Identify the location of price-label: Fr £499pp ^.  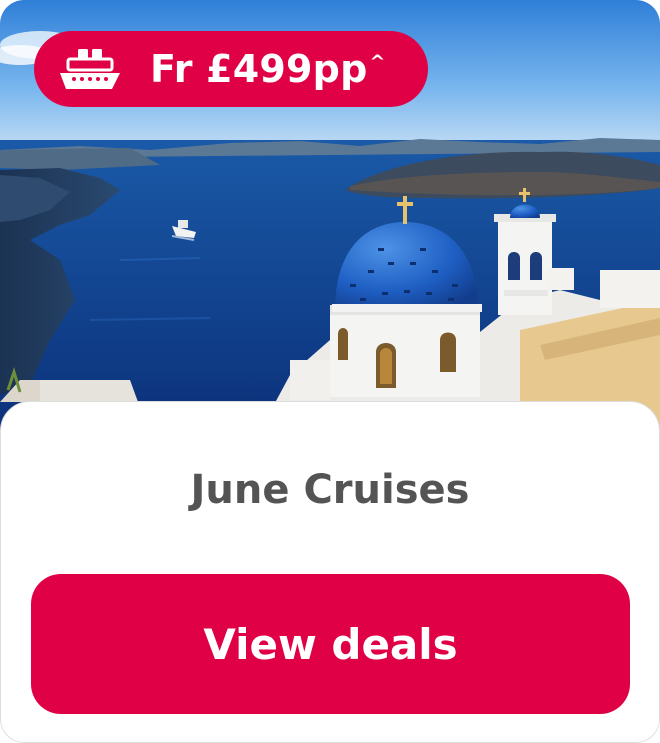
(268, 69).